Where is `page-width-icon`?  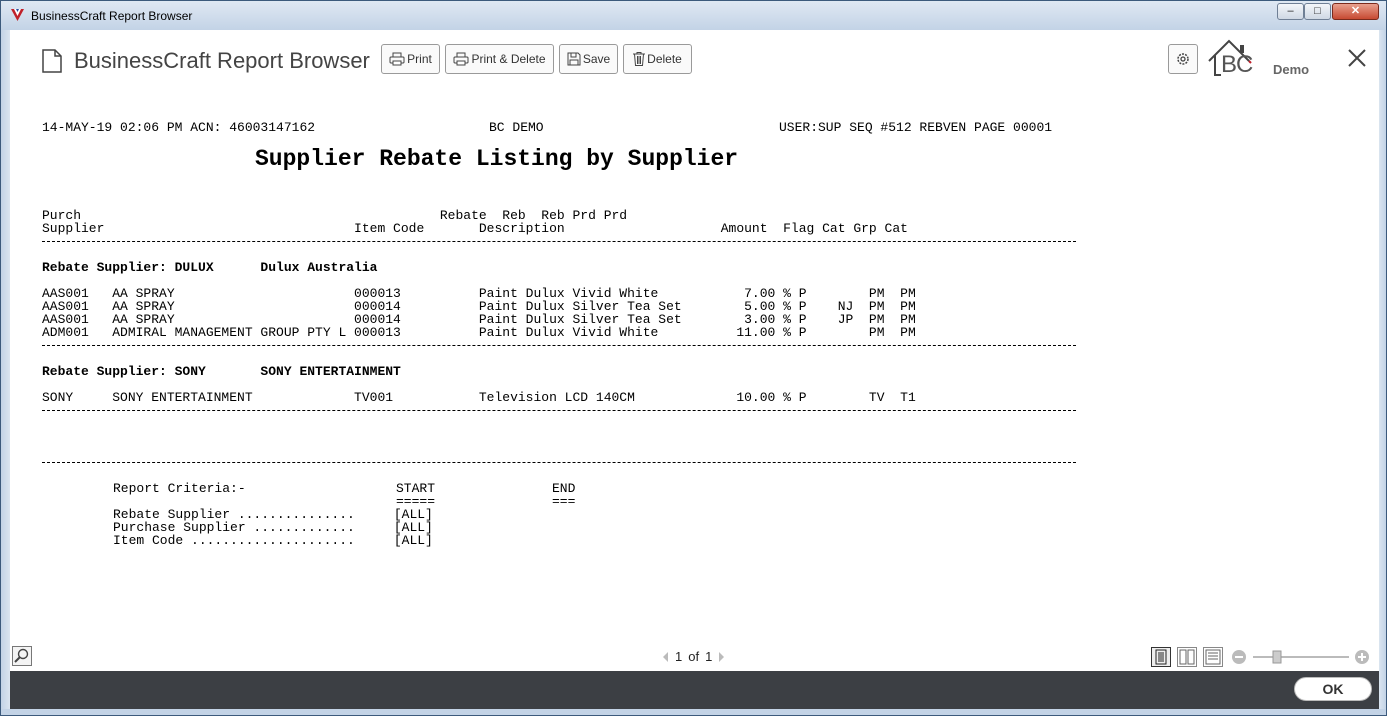
page-width-icon is located at coordinates (1213, 657).